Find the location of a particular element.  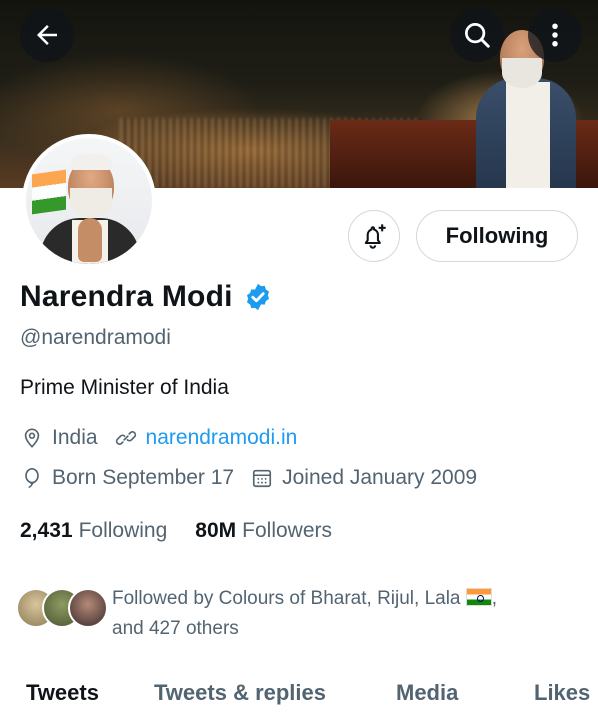

profile-meta-location-row: India narendramodi.in is located at coordinates (158, 438).